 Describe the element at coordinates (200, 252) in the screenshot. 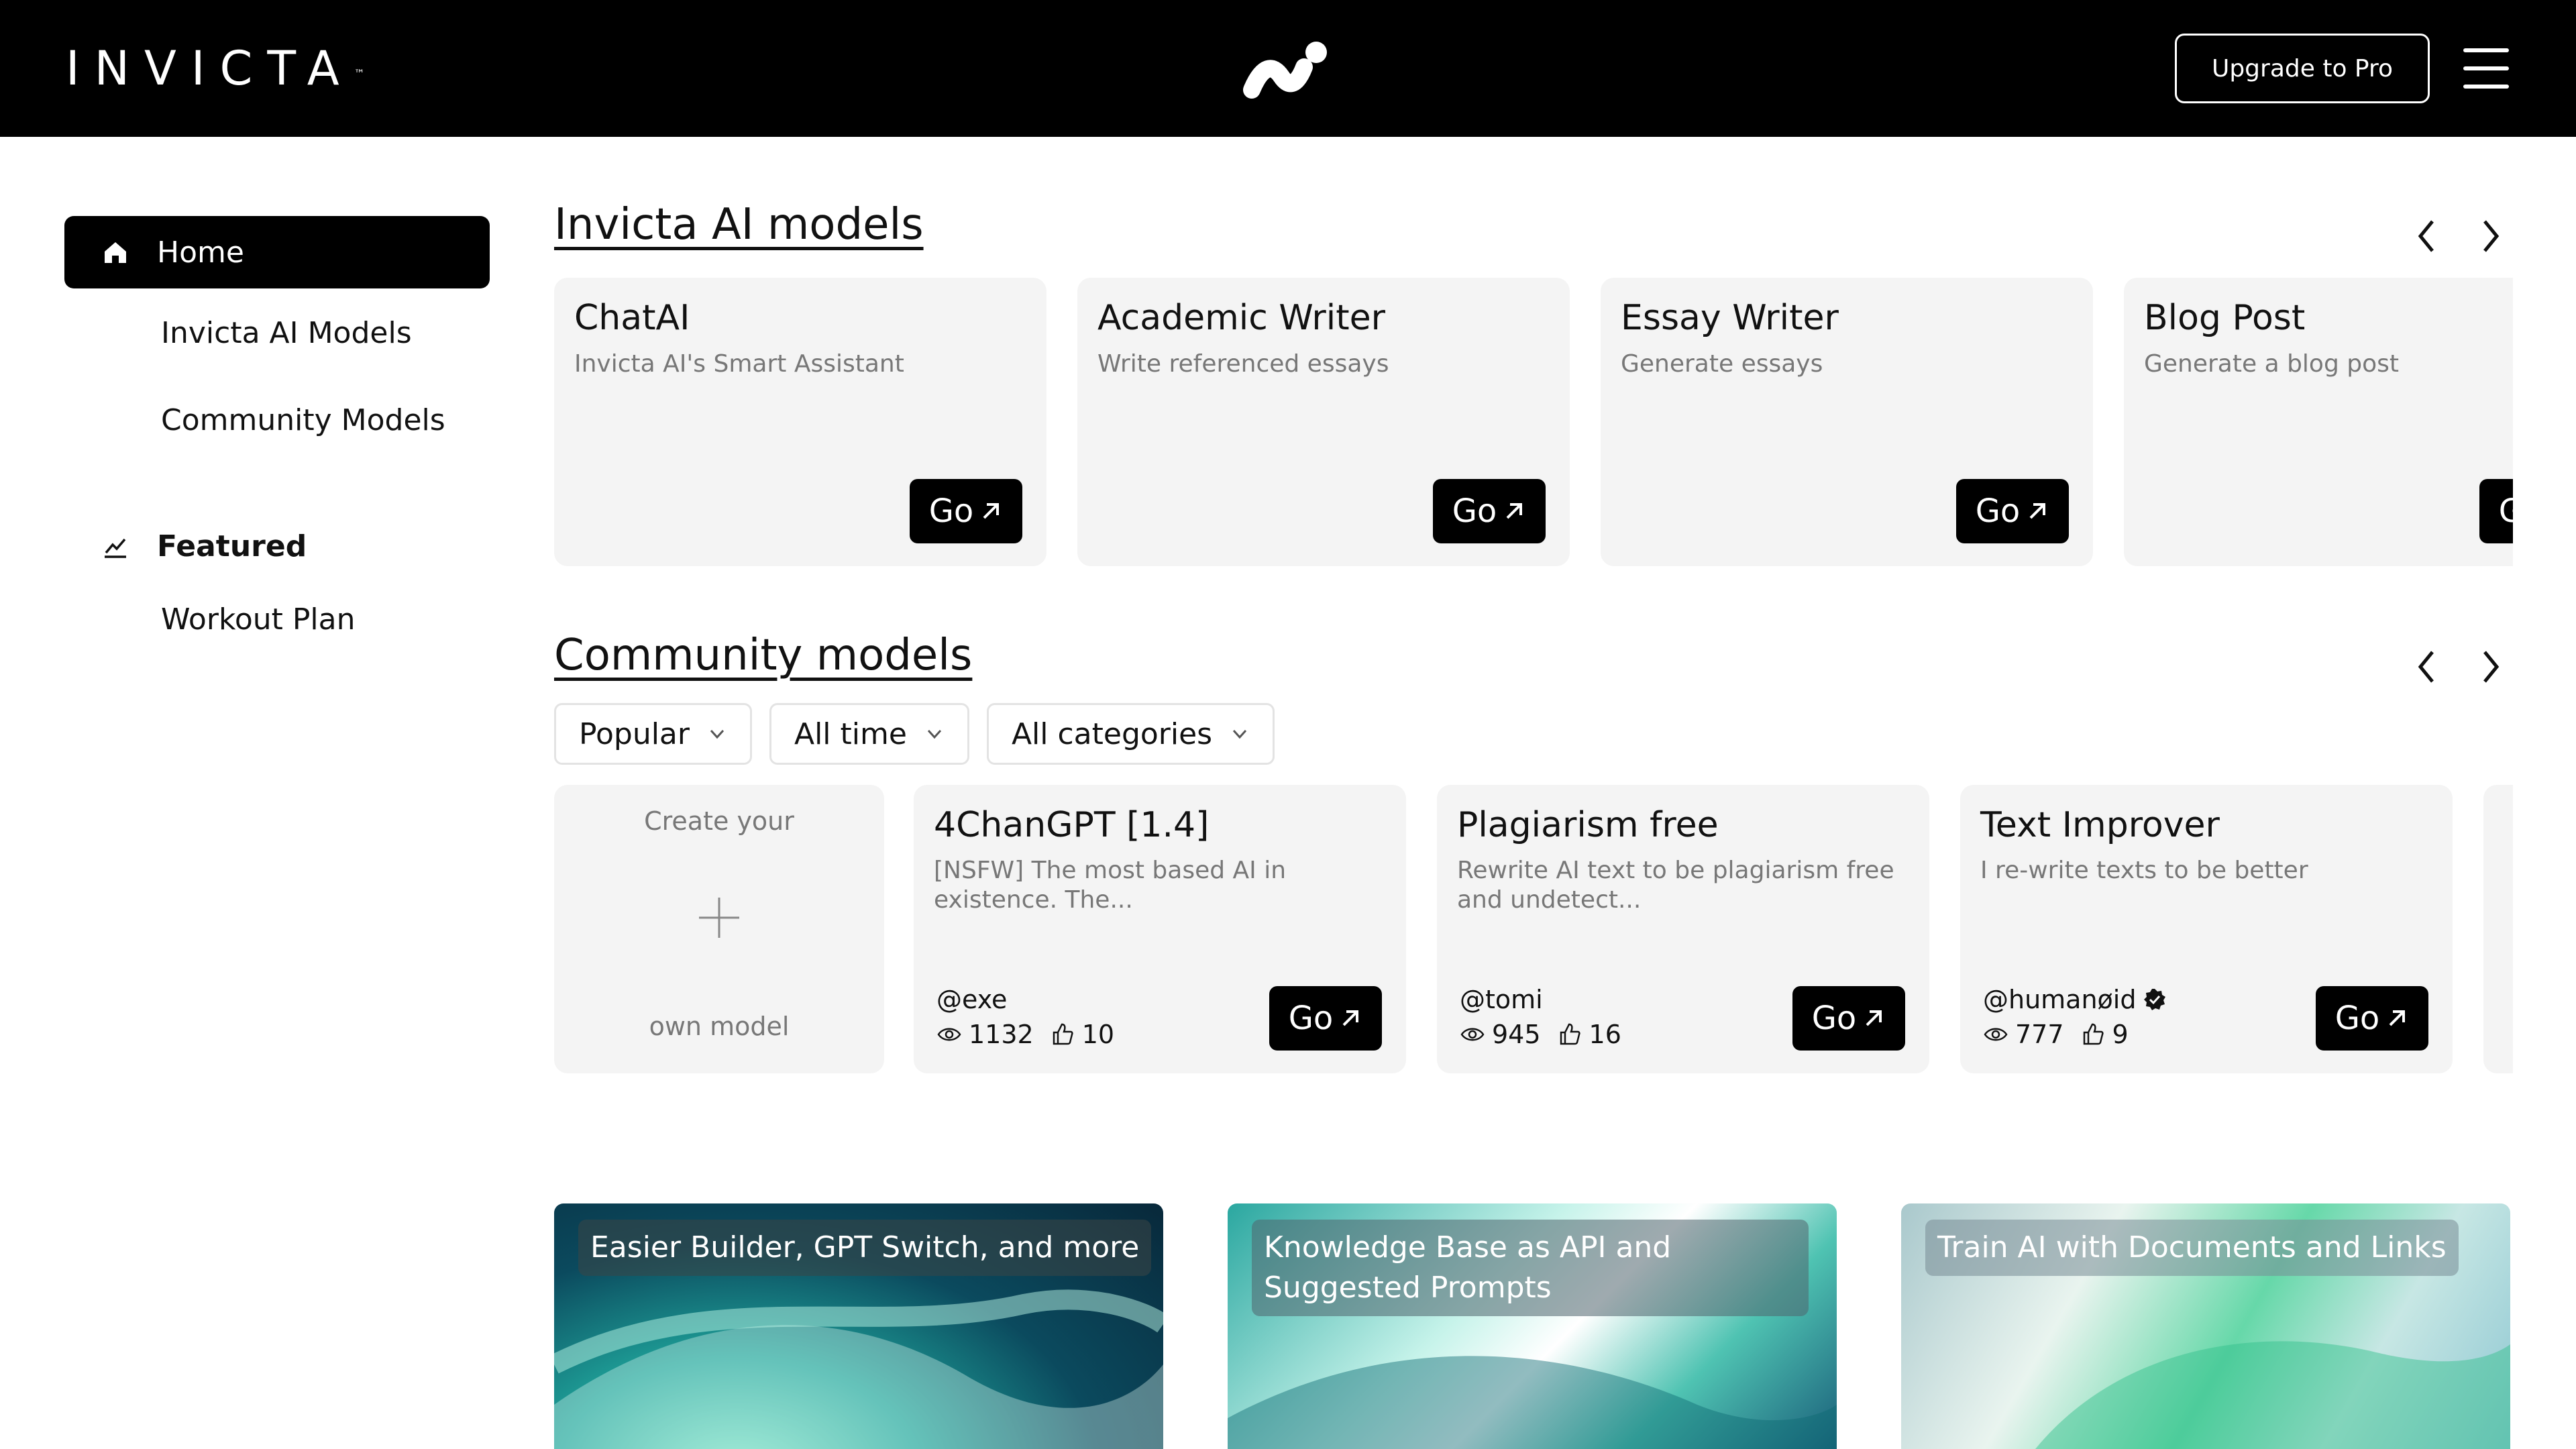

I see `sidebar-item-label: Home` at that location.